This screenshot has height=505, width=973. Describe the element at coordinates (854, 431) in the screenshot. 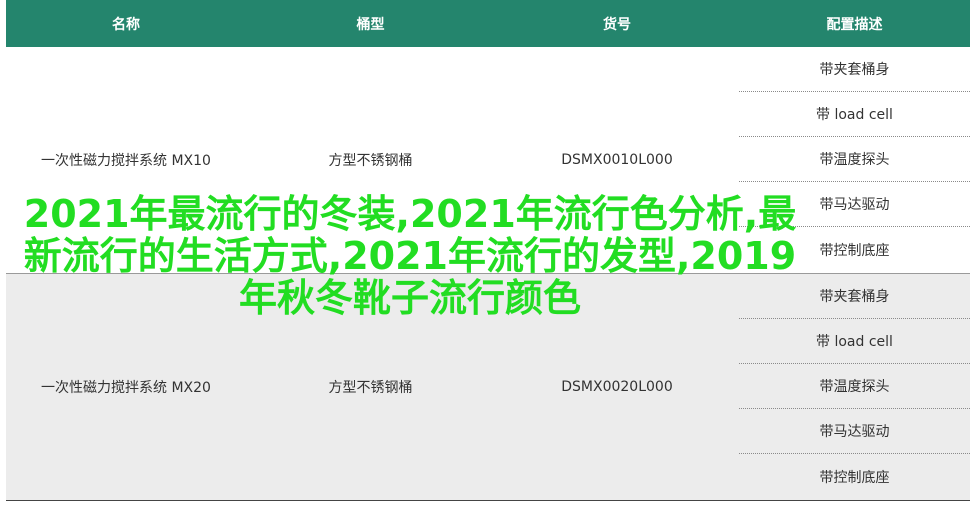

I see `config-item: 带马达驱动` at that location.